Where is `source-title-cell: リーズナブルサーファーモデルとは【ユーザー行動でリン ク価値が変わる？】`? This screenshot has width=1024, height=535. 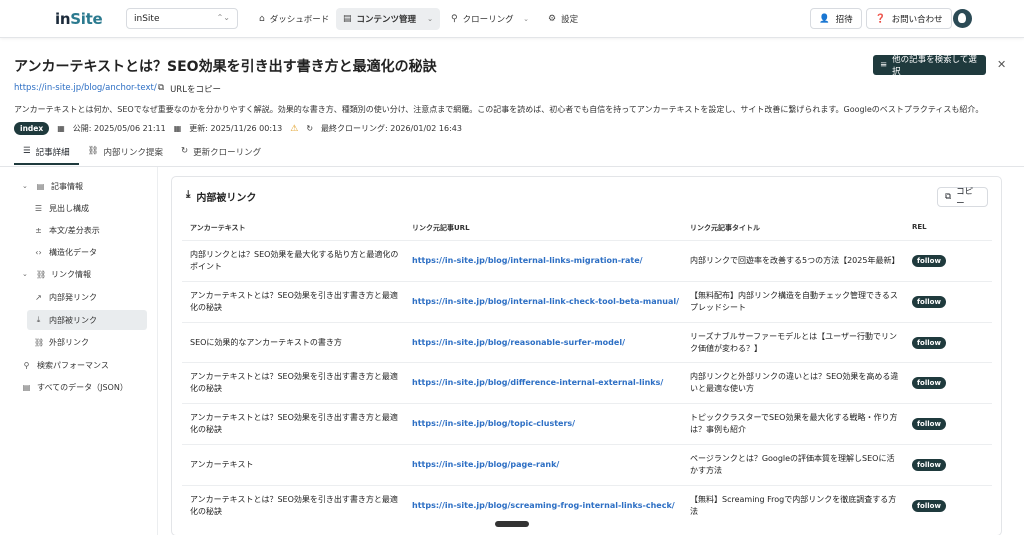
source-title-cell: リーズナブルサーファーモデルとは【ユーザー行動でリン ク価値が変わる？】 is located at coordinates (793, 342).